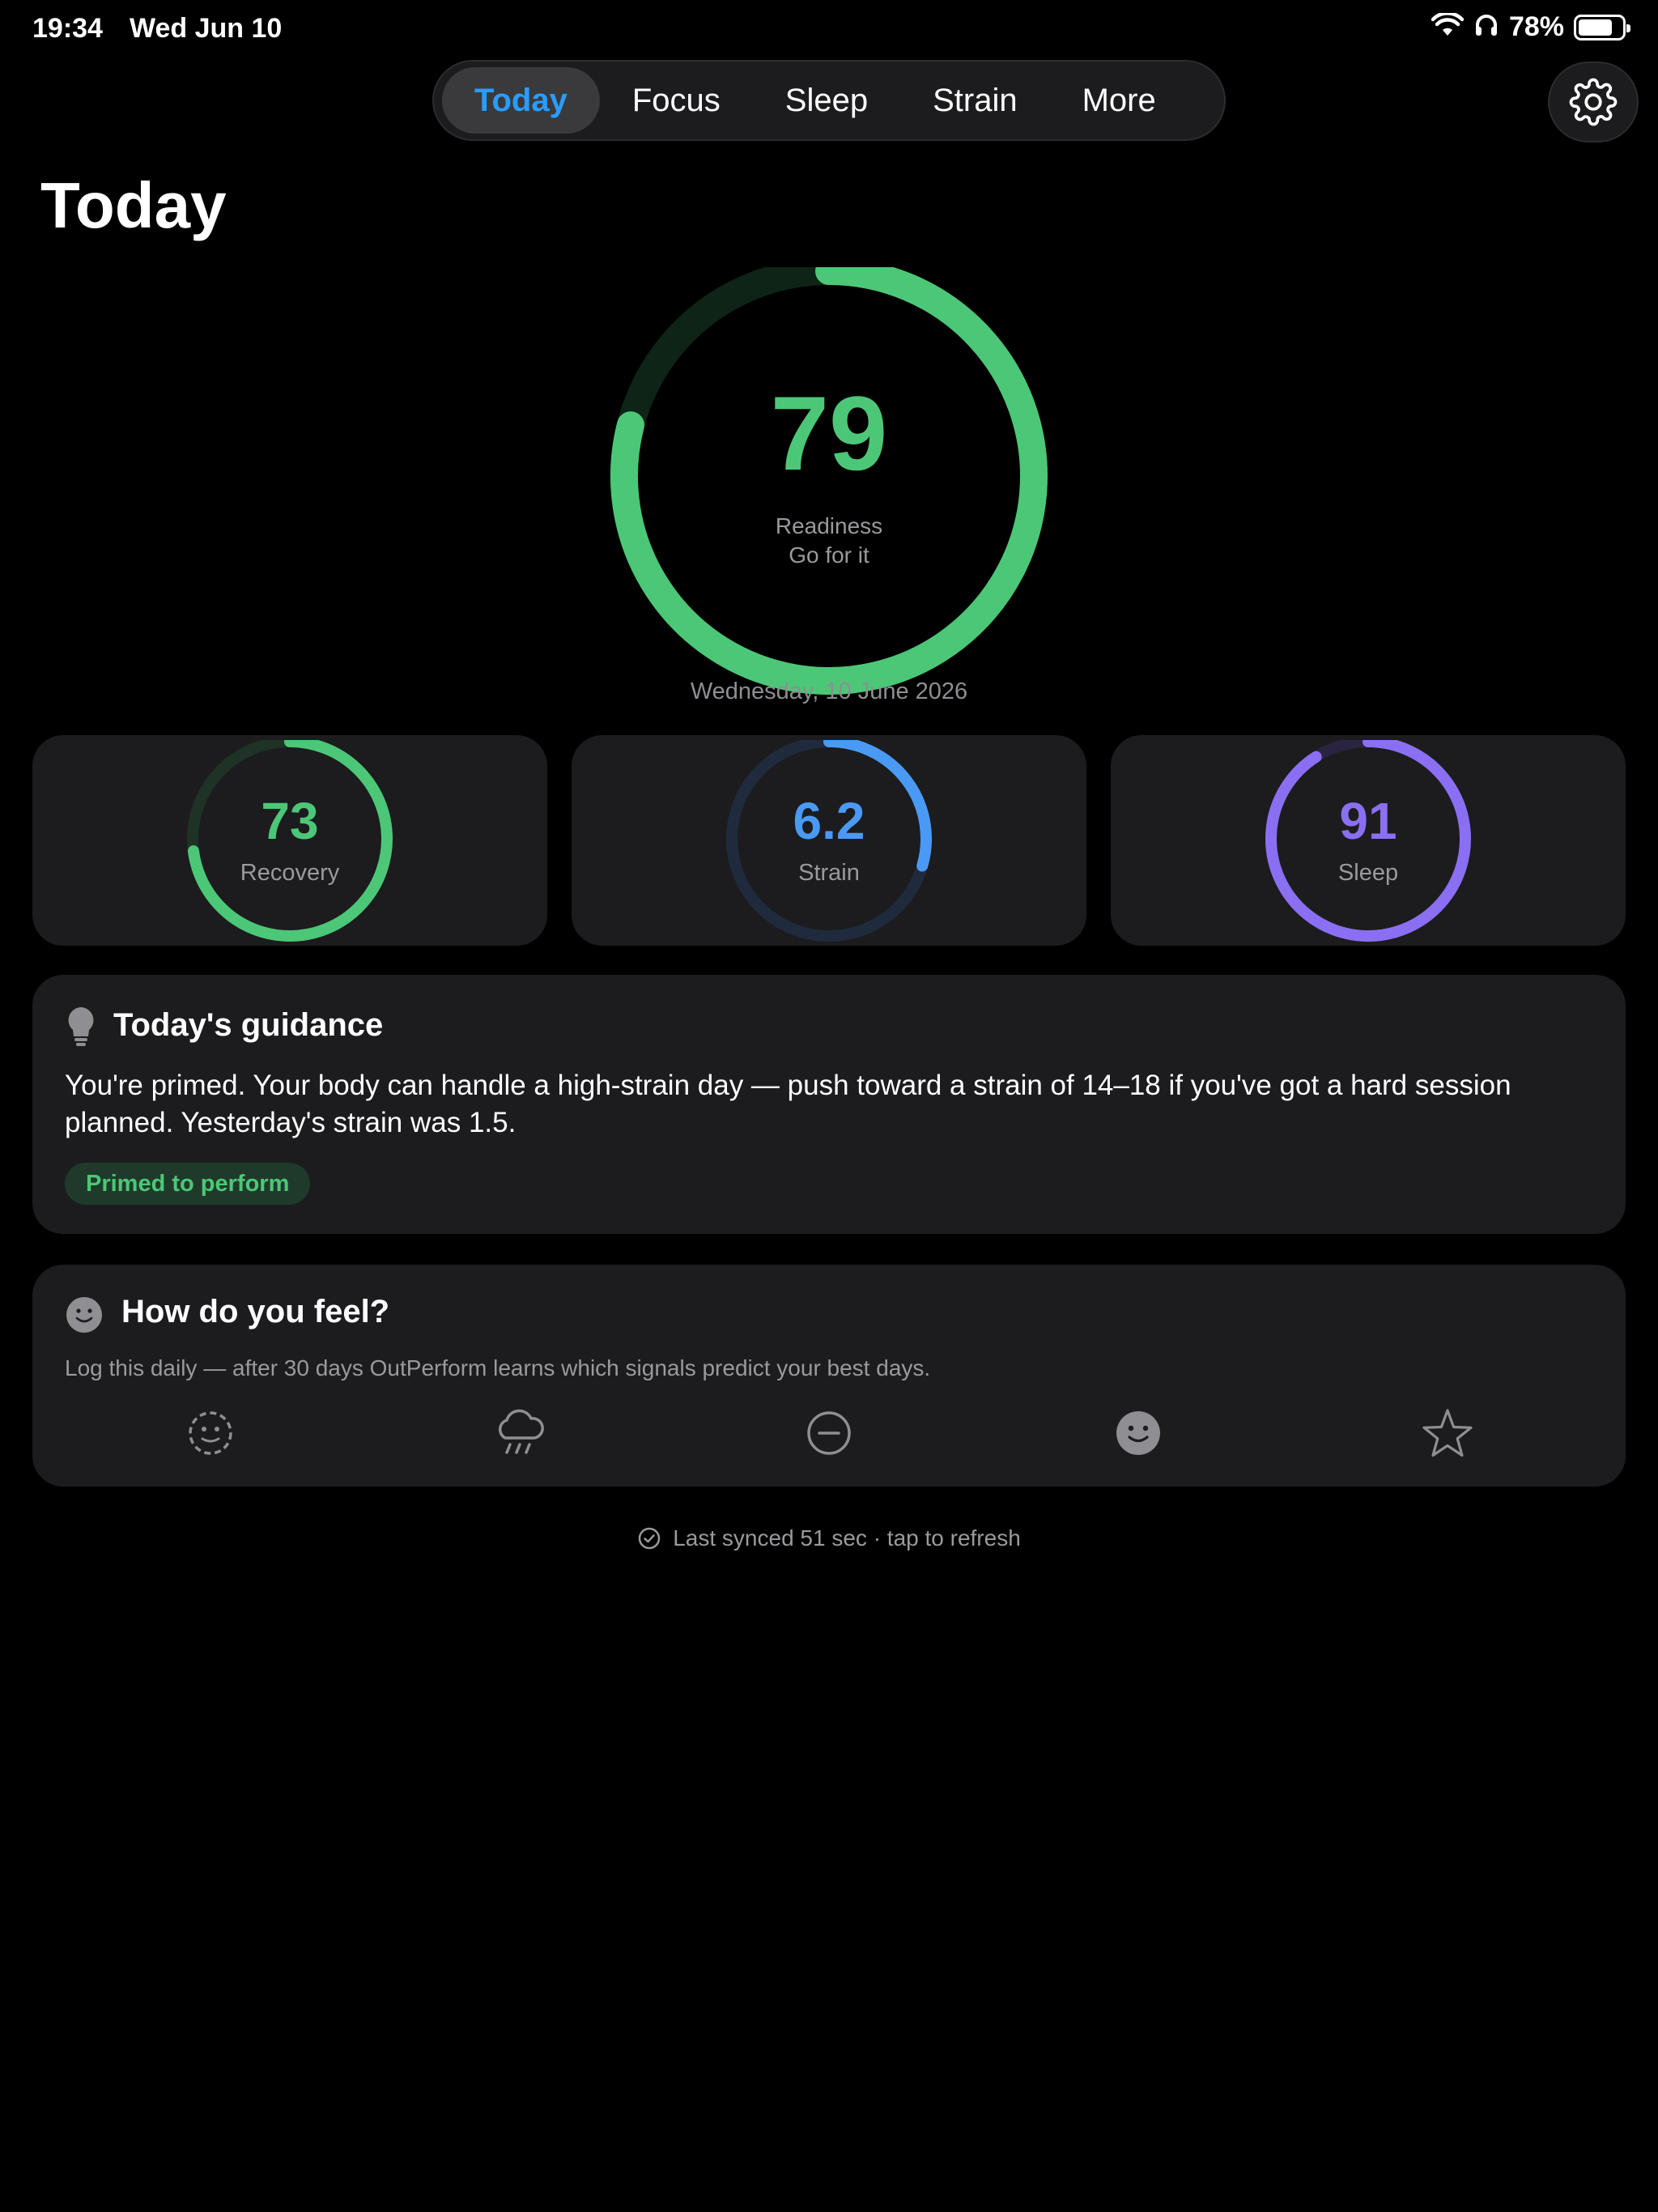 This screenshot has width=1658, height=2212. Describe the element at coordinates (829, 433) in the screenshot. I see `readiness-score: 79` at that location.